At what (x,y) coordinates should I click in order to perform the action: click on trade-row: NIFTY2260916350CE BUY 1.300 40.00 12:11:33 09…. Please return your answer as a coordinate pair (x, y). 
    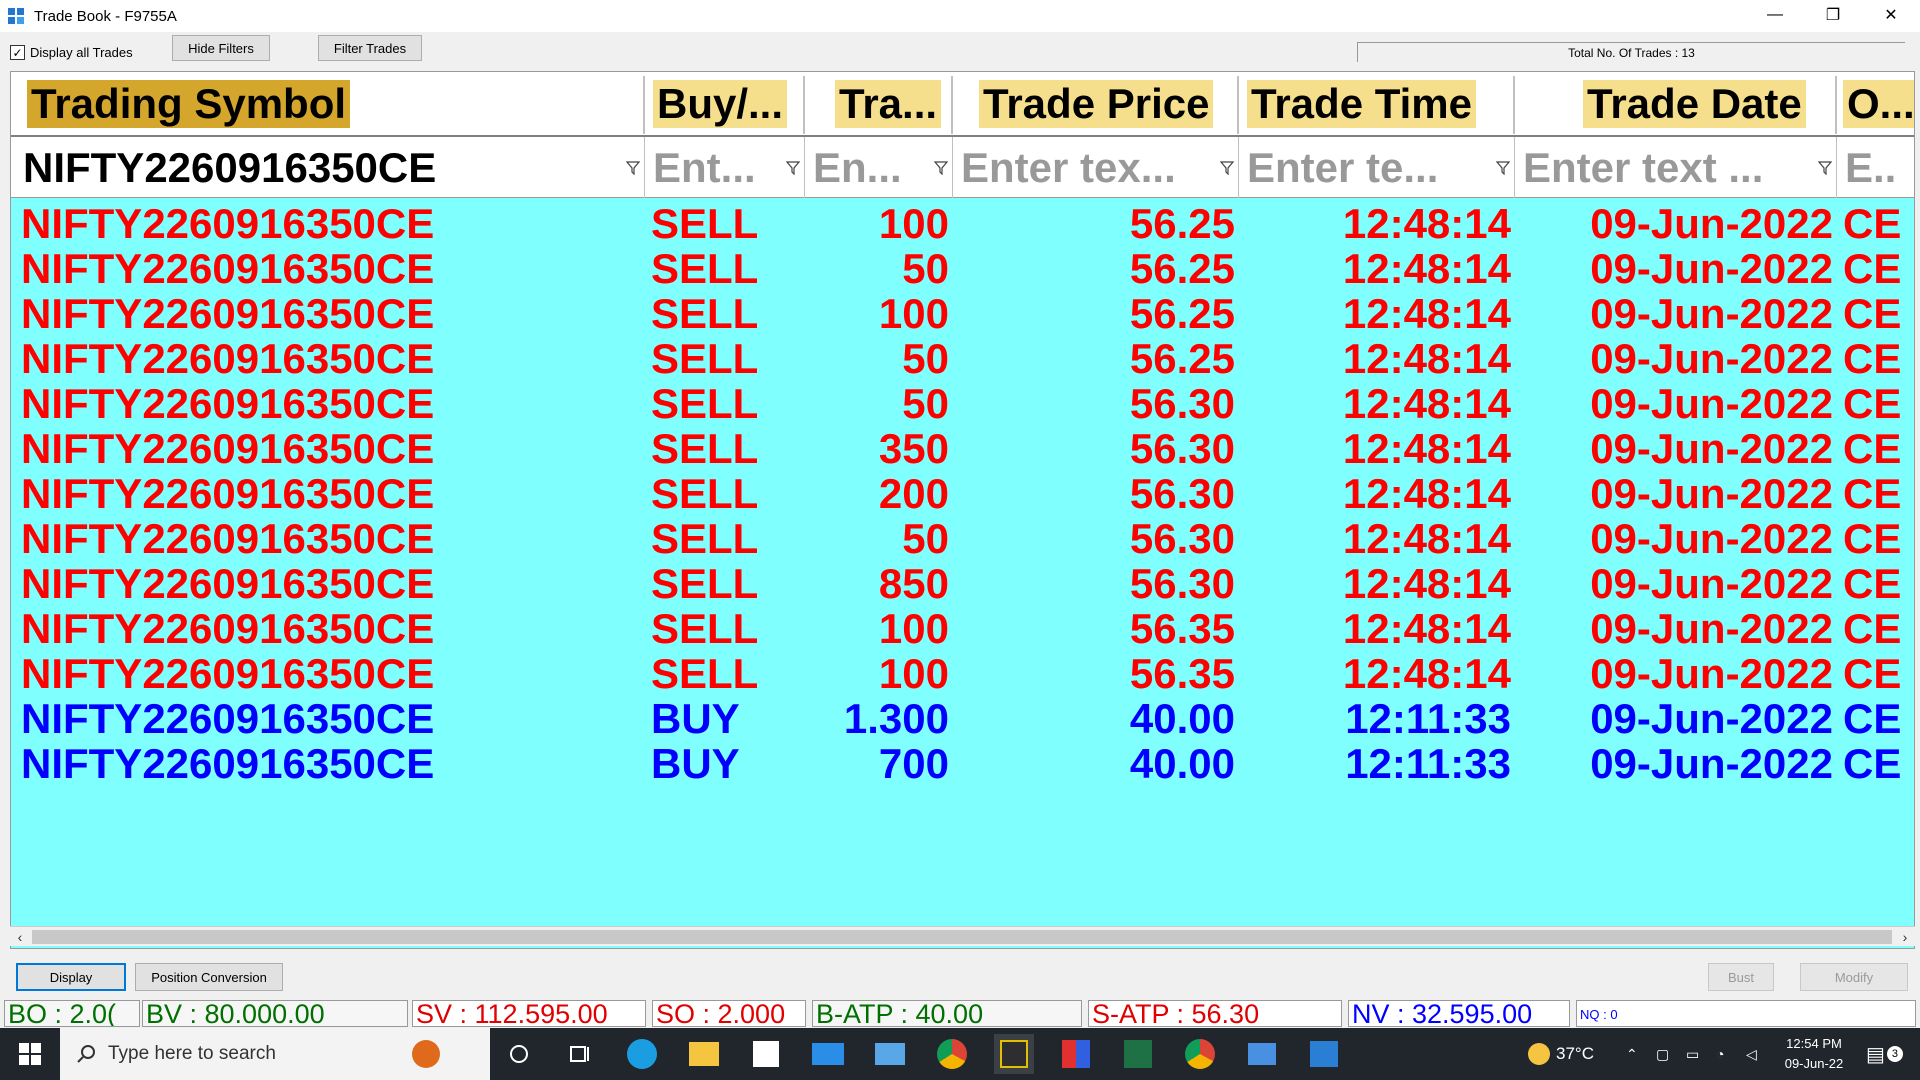
    Looking at the image, I should click on (962, 718).